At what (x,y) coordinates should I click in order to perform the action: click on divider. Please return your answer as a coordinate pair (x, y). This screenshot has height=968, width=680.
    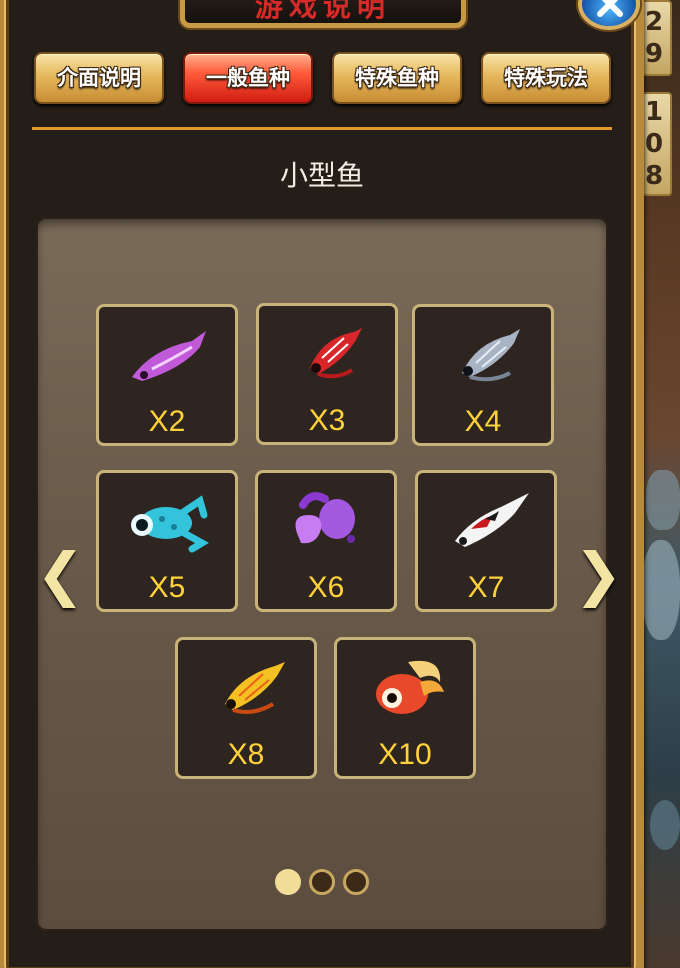
    Looking at the image, I should click on (322, 128).